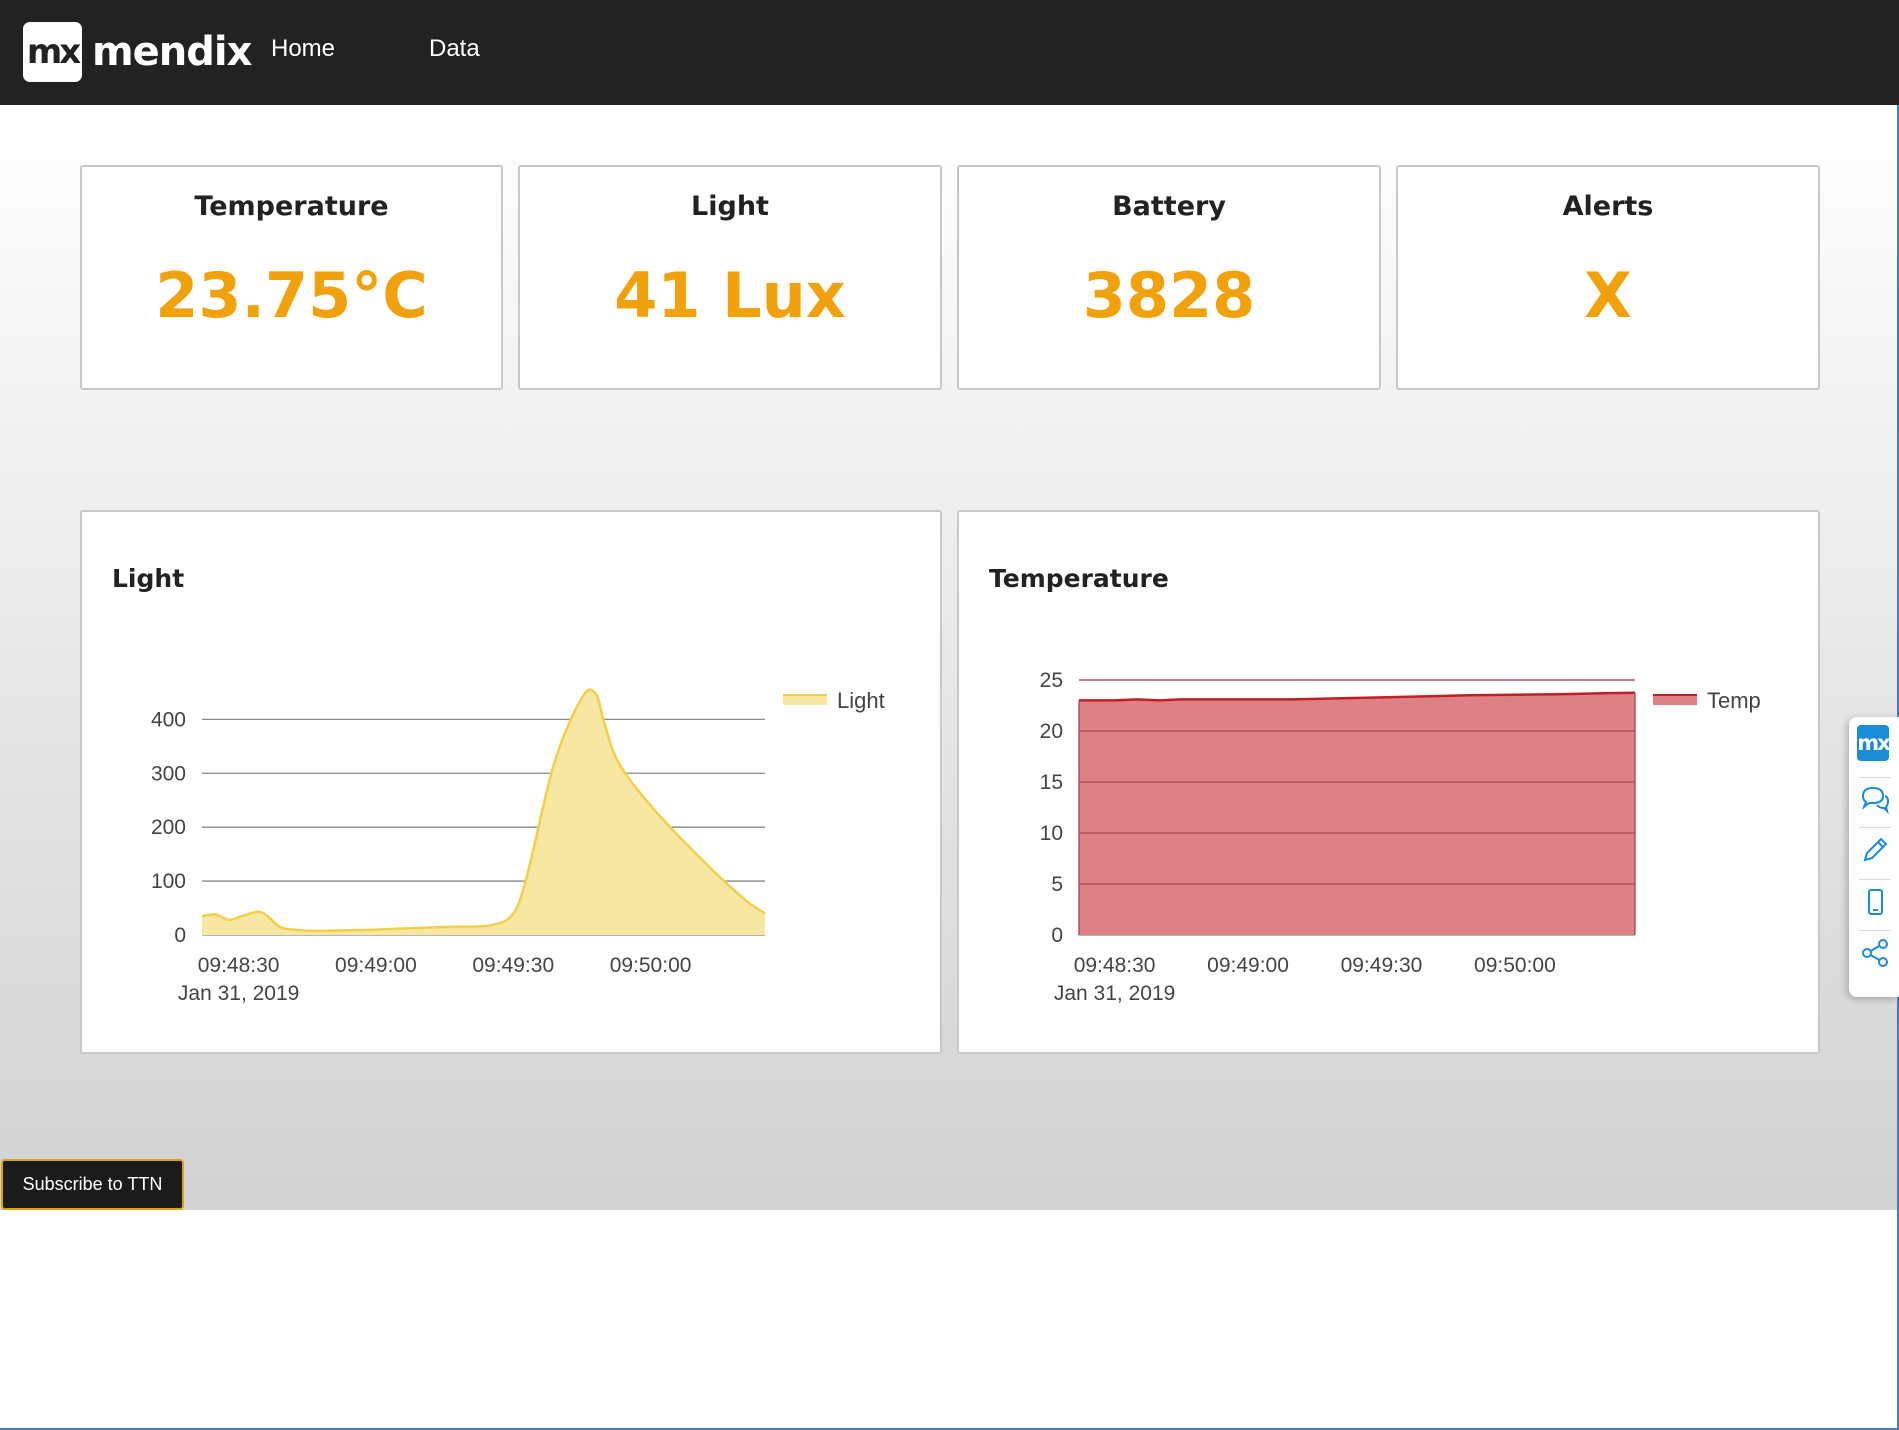 Image resolution: width=1899 pixels, height=1430 pixels. What do you see at coordinates (454, 49) in the screenshot?
I see `nav-data: Data` at bounding box center [454, 49].